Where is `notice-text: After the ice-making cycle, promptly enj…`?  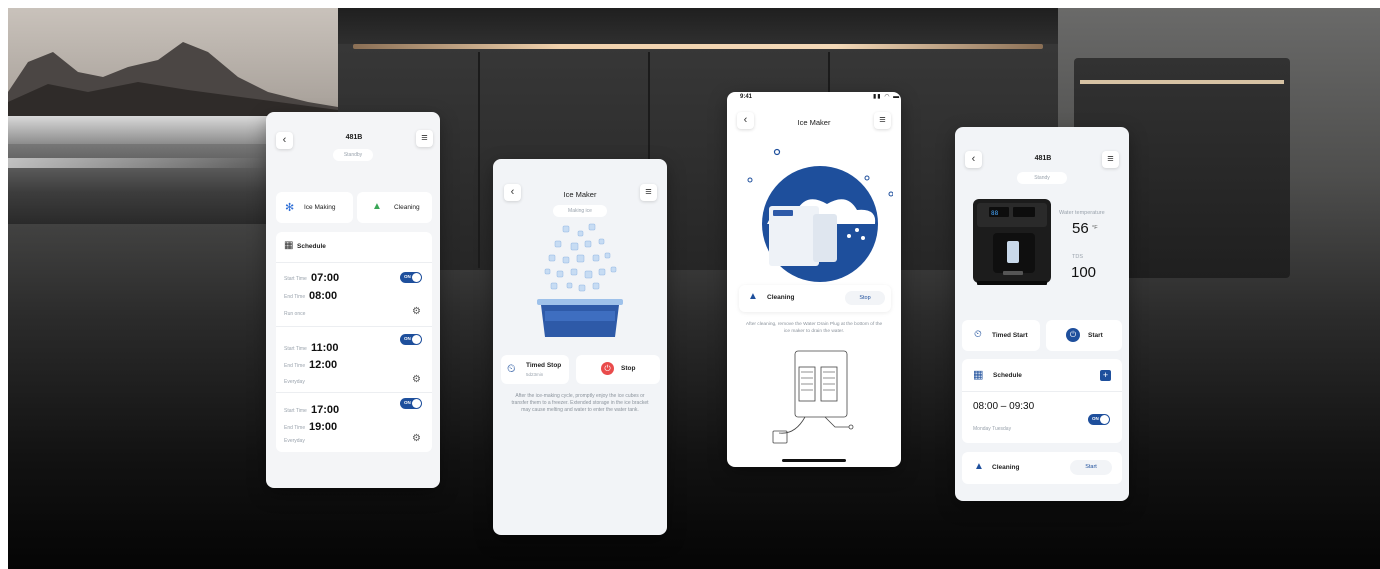 notice-text: After the ice-making cycle, promptly enj… is located at coordinates (580, 403).